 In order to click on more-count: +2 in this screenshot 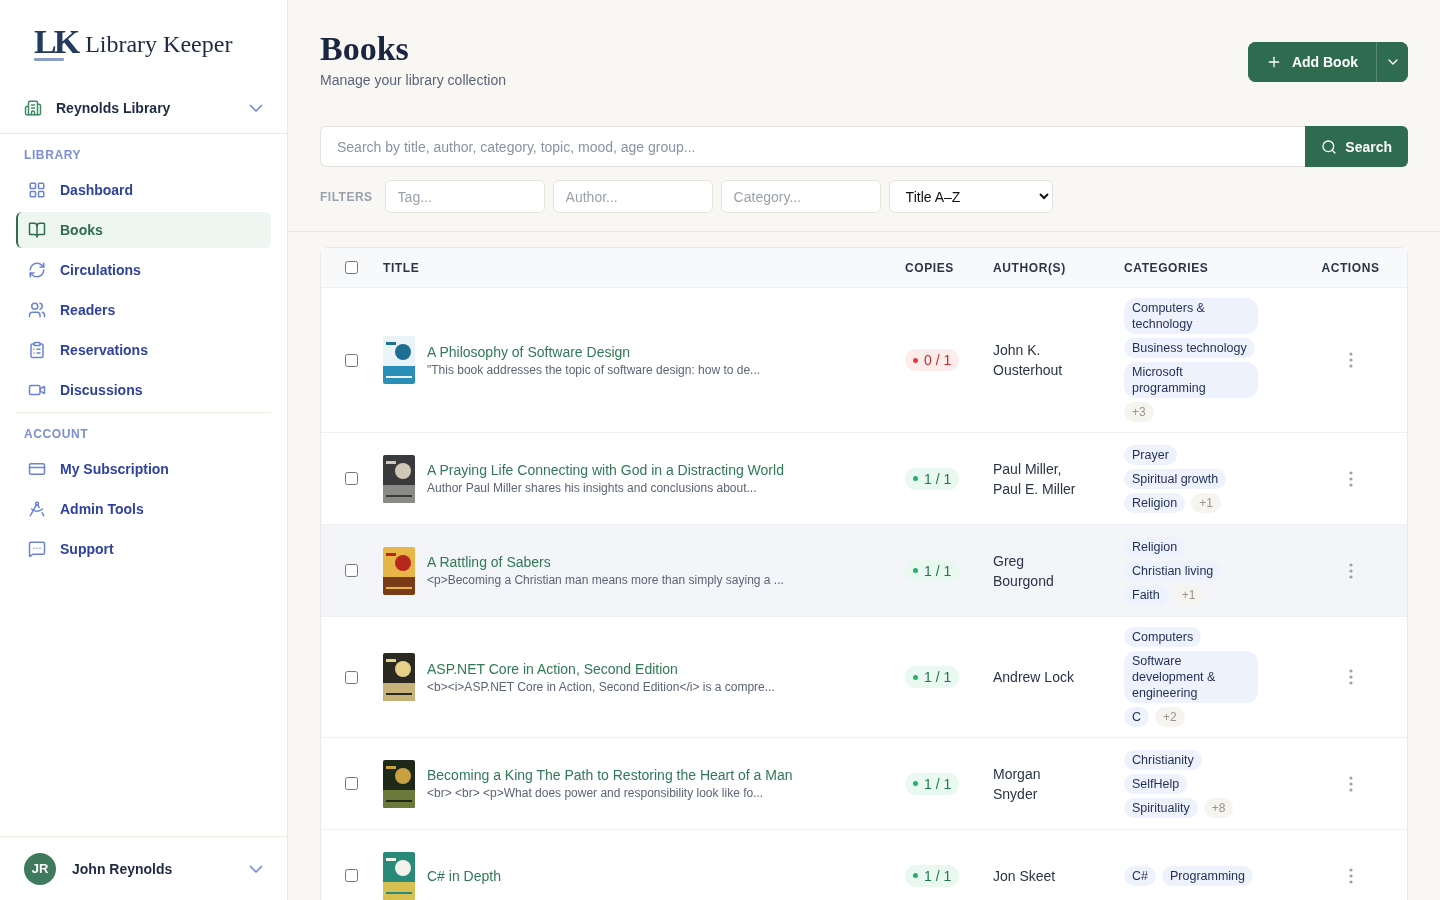, I will do `click(1170, 717)`.